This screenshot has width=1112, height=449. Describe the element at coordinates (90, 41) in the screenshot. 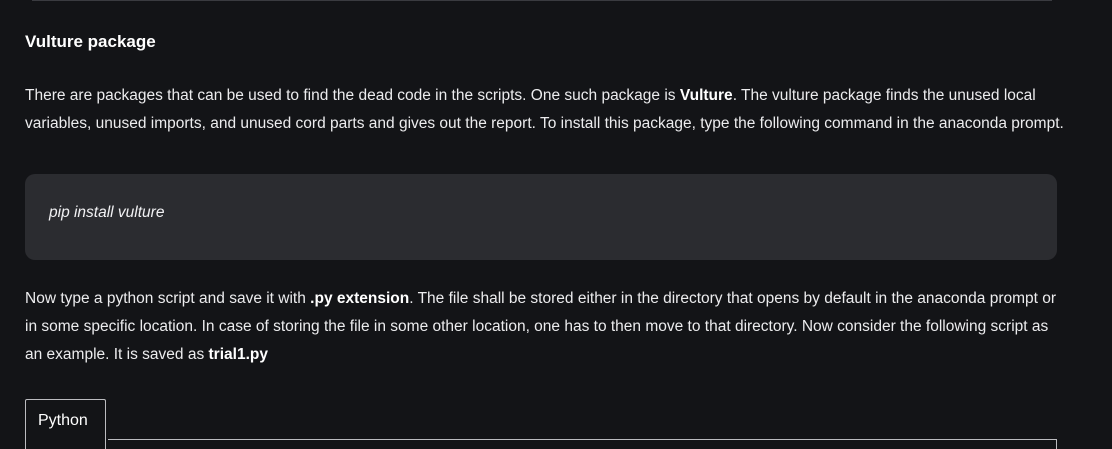

I see `section-heading: Vulture package` at that location.